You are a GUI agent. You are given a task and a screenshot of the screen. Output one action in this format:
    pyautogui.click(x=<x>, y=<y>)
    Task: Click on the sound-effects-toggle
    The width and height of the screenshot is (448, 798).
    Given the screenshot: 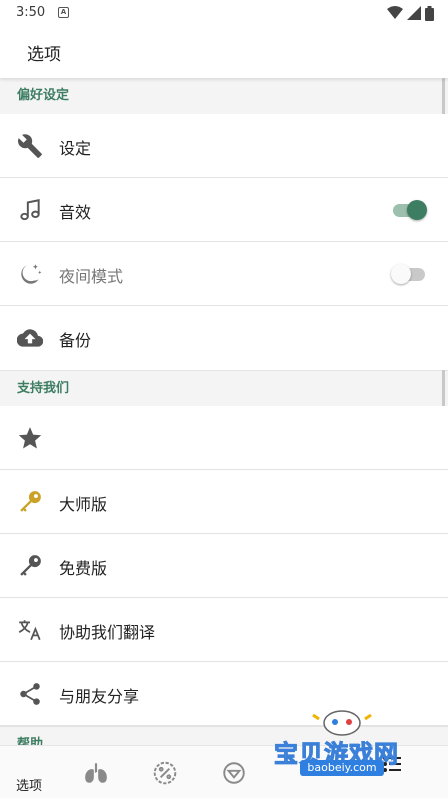 What is the action you would take?
    pyautogui.click(x=409, y=210)
    